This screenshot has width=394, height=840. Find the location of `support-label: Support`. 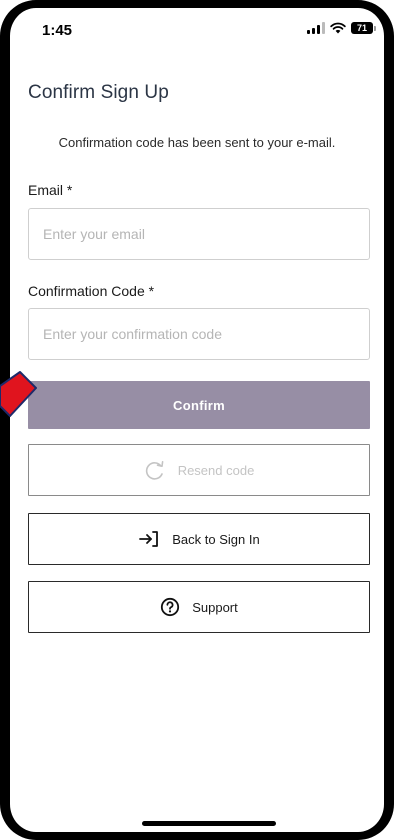

support-label: Support is located at coordinates (215, 607).